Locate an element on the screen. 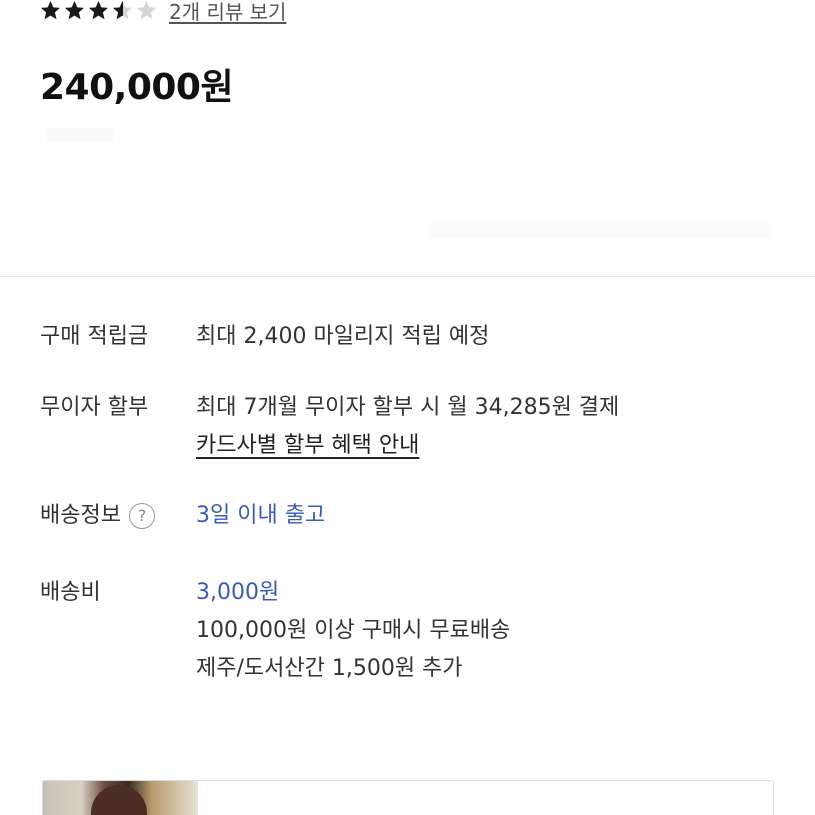  installment-value: 최대 7개월 무이자 할부 시 월 34,285원 결제 is located at coordinates (408, 407).